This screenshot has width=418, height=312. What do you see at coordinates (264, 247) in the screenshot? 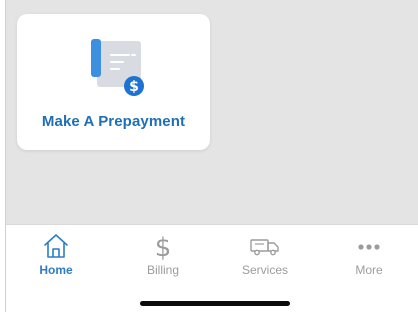
I see `truck-icon` at bounding box center [264, 247].